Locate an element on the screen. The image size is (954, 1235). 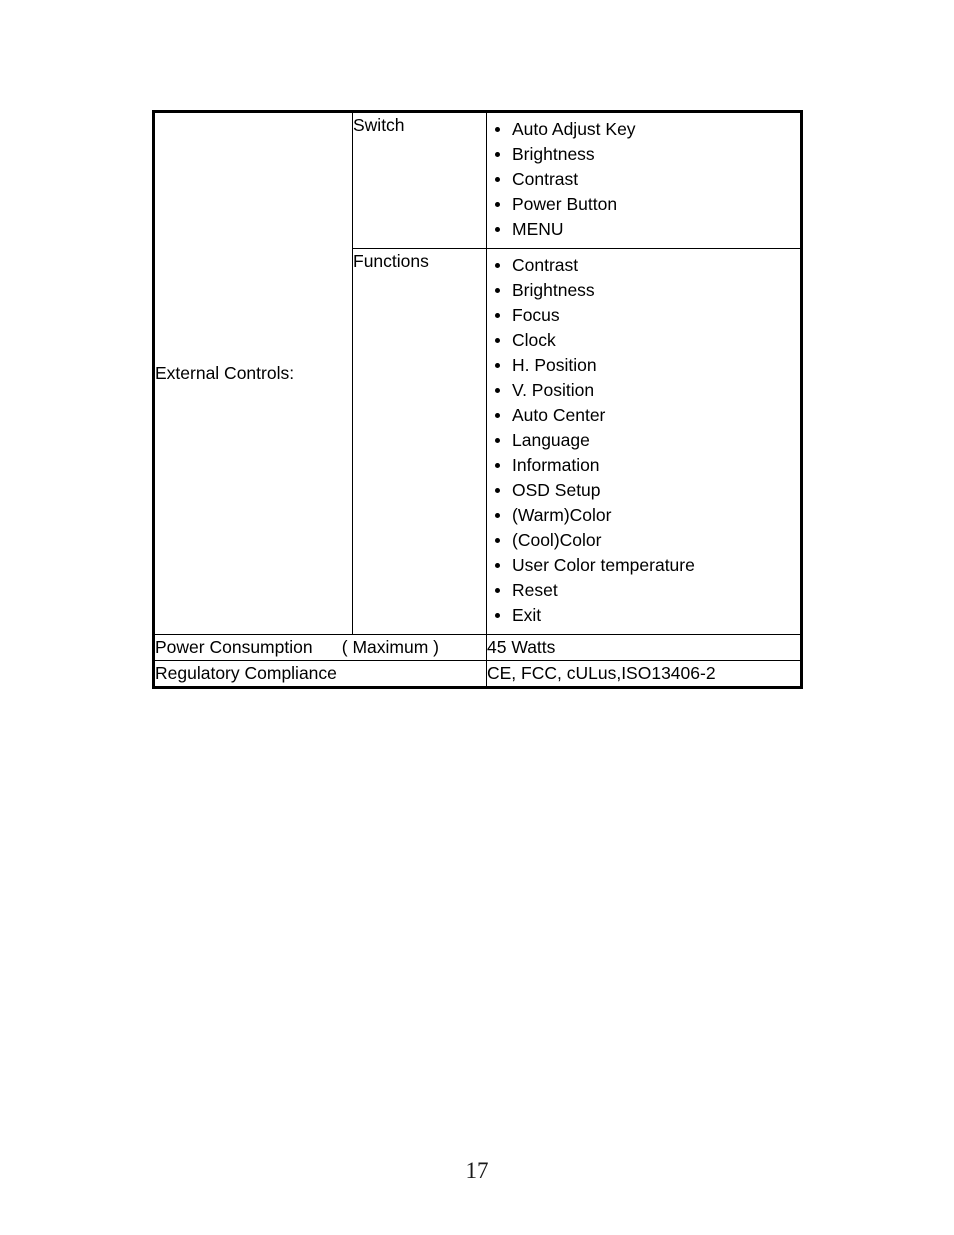
table-row-power-consumption: Power Consumption ( Maximum ) 45 Watts is located at coordinates (477, 647).